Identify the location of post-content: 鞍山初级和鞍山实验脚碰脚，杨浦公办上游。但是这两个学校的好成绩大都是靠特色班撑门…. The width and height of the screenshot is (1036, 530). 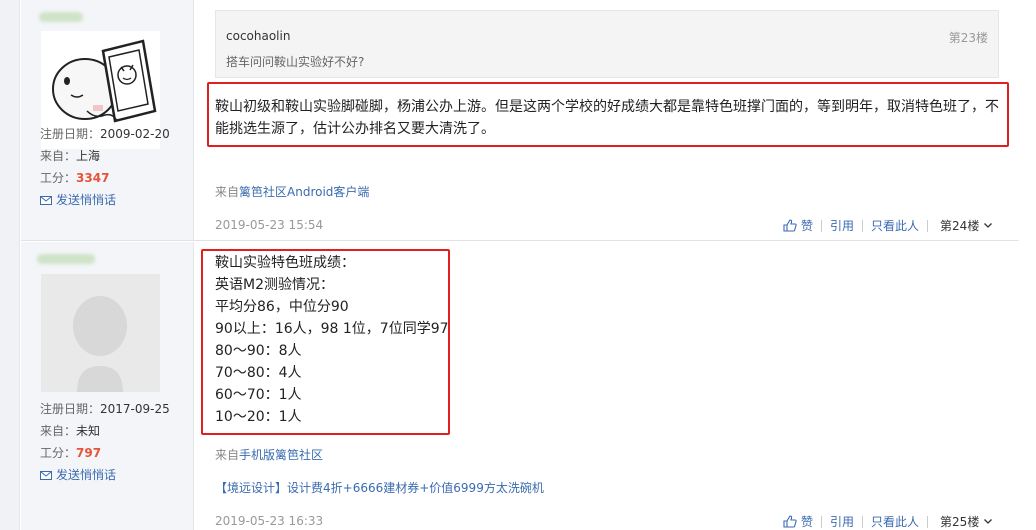
(610, 118).